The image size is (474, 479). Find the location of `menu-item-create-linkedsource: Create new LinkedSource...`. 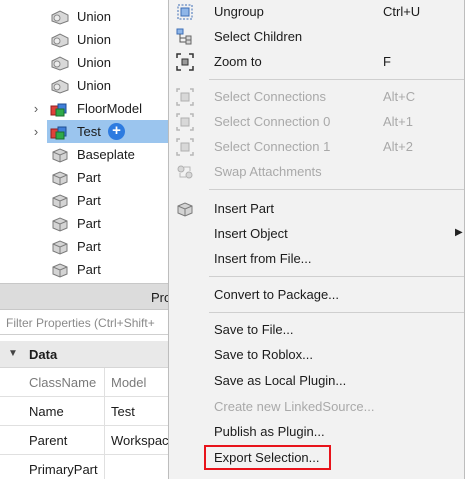

menu-item-create-linkedsource: Create new LinkedSource... is located at coordinates (316, 407).